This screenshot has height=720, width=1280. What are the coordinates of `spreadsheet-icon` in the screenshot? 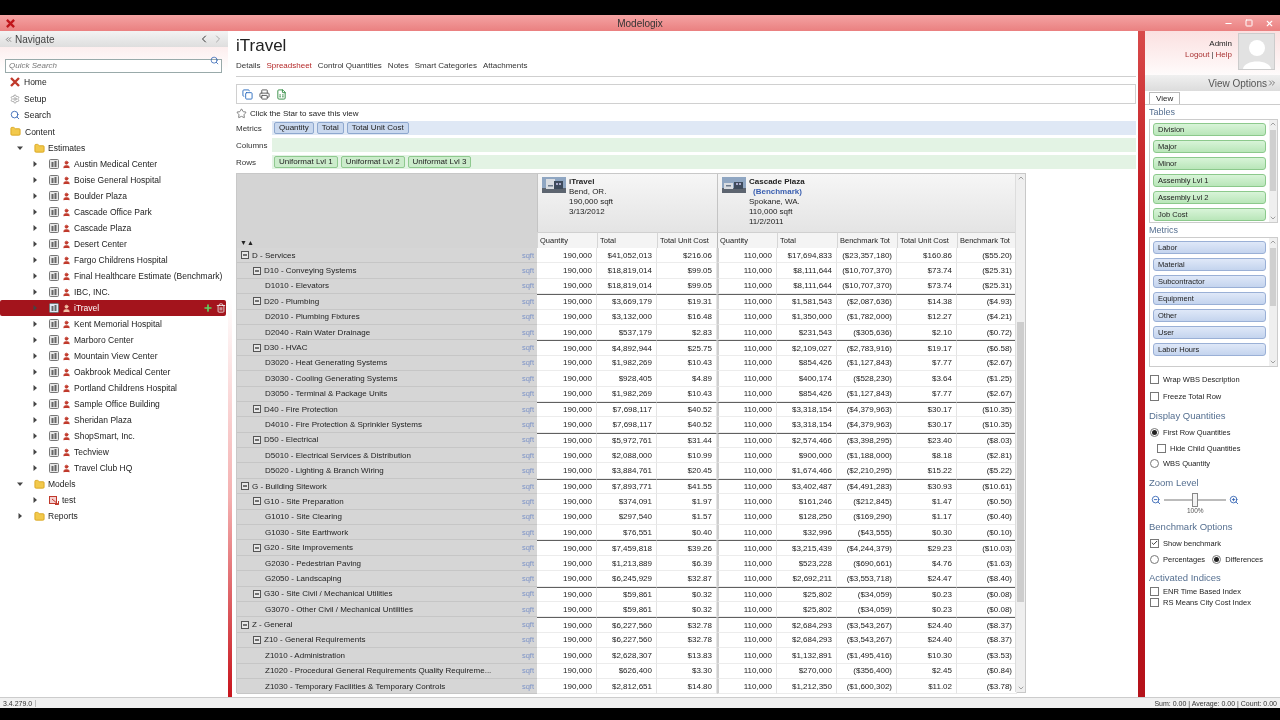 It's located at (281, 94).